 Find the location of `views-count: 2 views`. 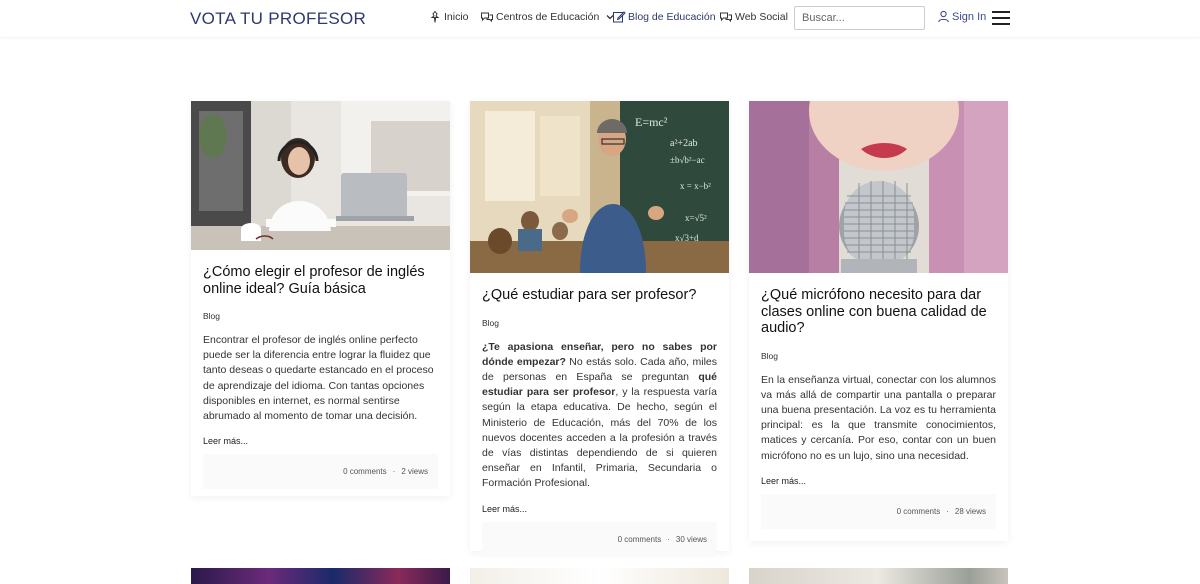

views-count: 2 views is located at coordinates (414, 472).